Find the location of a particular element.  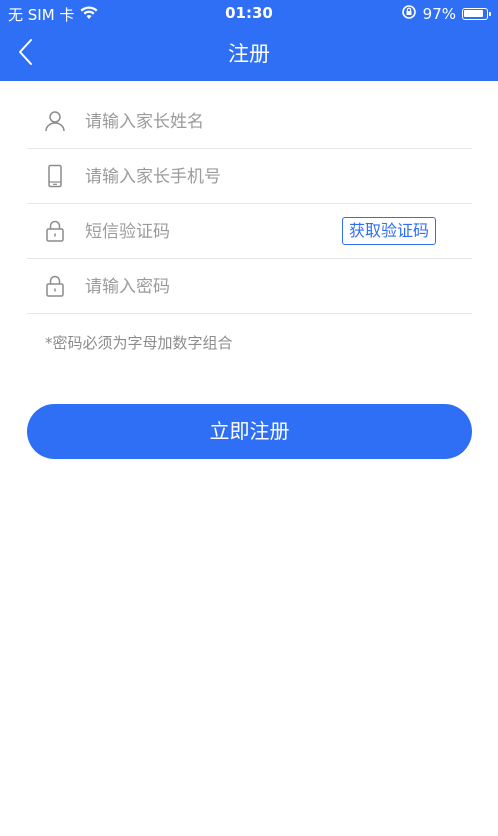

header: 无 SIM 卡 01:30 97% 注册 is located at coordinates (249, 40).